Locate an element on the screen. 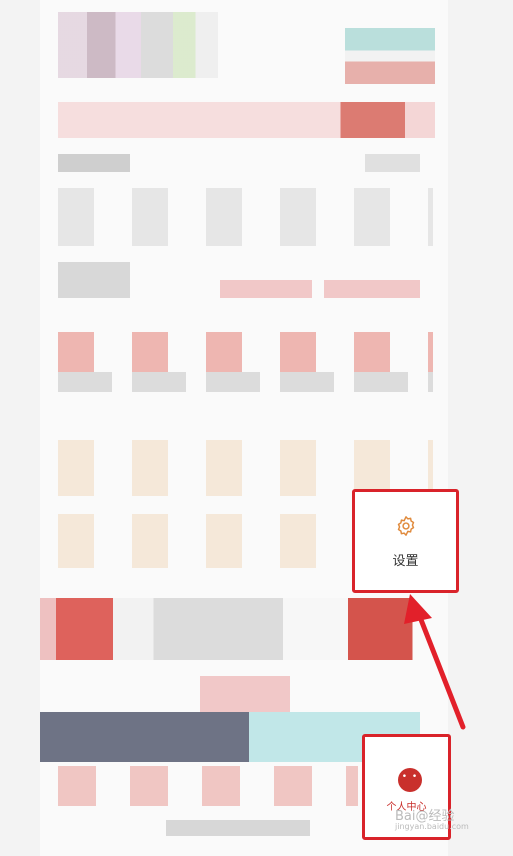 This screenshot has width=513, height=856. watermark: Bai@经验 jingyan.baidu.com is located at coordinates (432, 818).